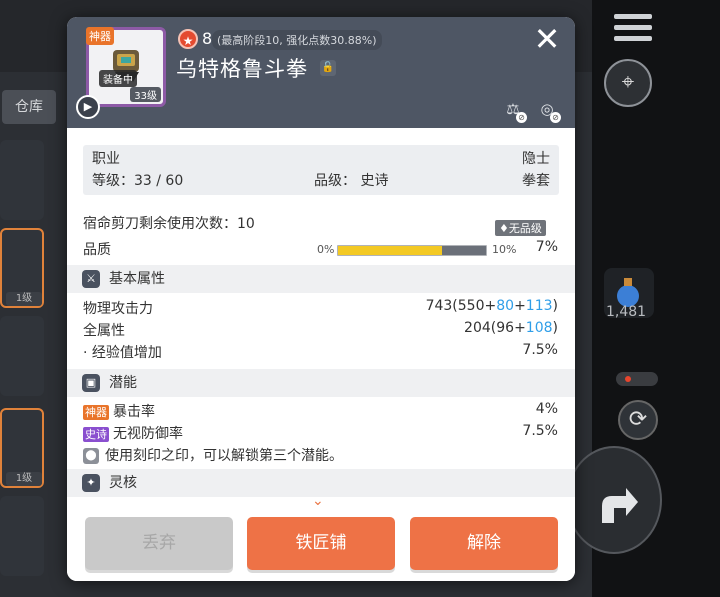 The height and width of the screenshot is (597, 720). Describe the element at coordinates (118, 78) in the screenshot. I see `equipped-label: 装备中` at that location.